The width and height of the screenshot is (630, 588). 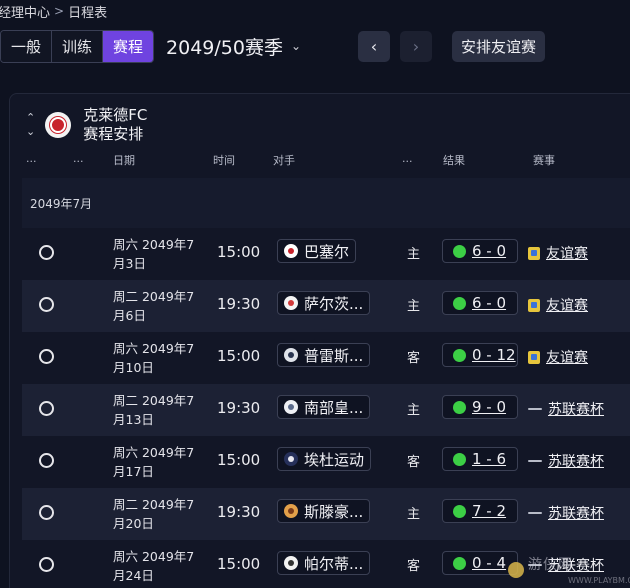 I want to click on col-header-date: 日期, so click(x=124, y=160).